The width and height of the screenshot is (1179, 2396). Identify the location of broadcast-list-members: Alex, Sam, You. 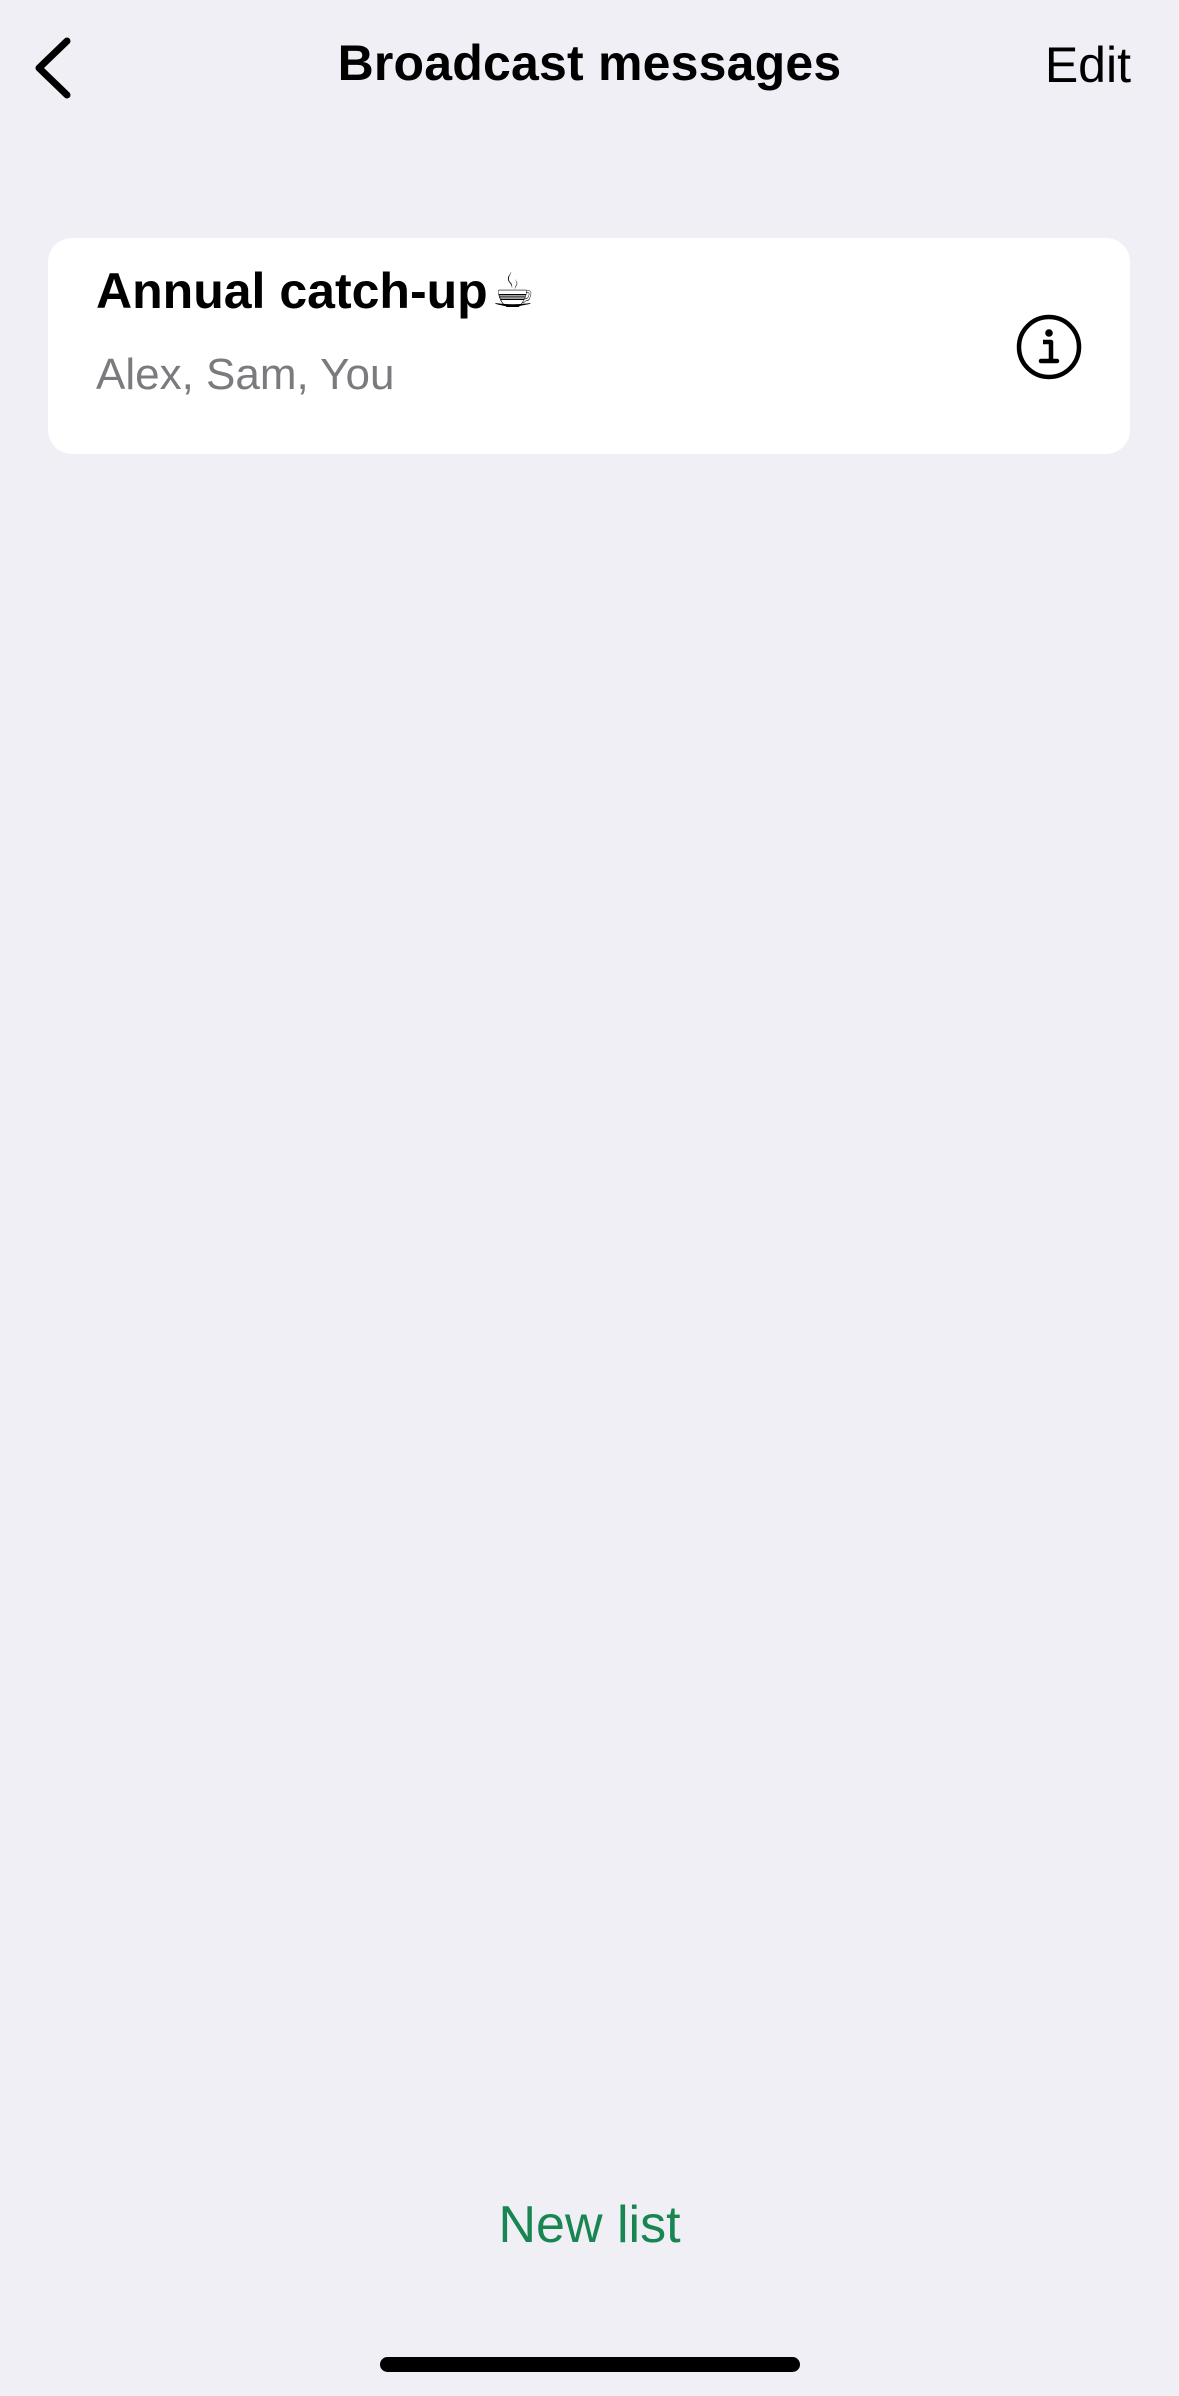
(245, 374).